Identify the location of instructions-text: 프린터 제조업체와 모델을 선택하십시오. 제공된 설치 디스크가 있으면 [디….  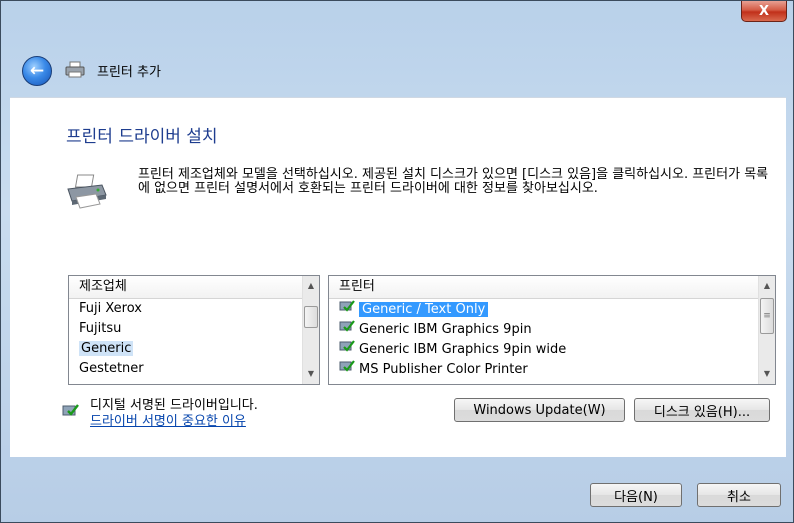
(453, 181).